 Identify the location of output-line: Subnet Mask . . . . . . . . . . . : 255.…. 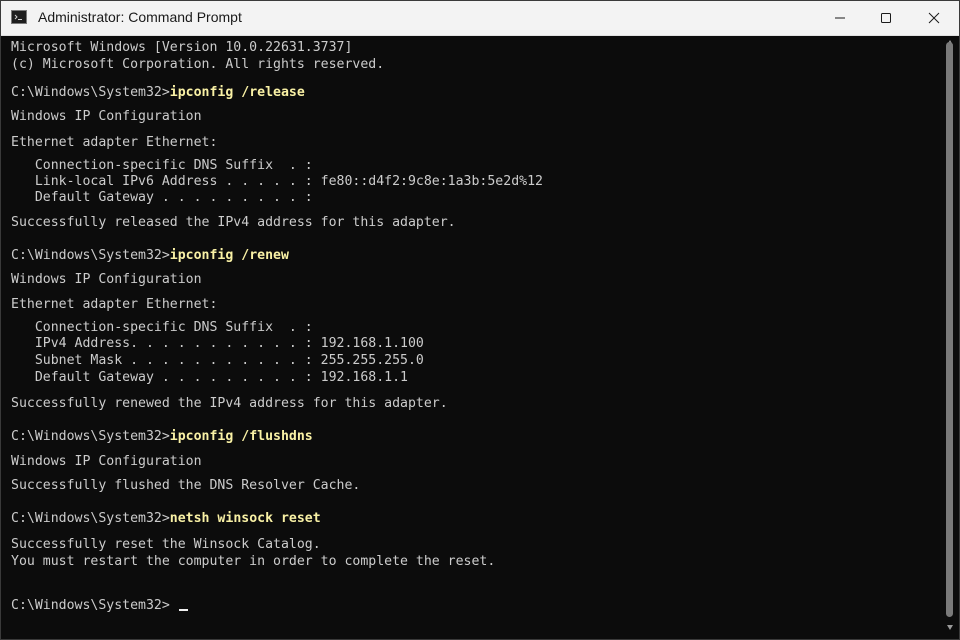
(217, 360).